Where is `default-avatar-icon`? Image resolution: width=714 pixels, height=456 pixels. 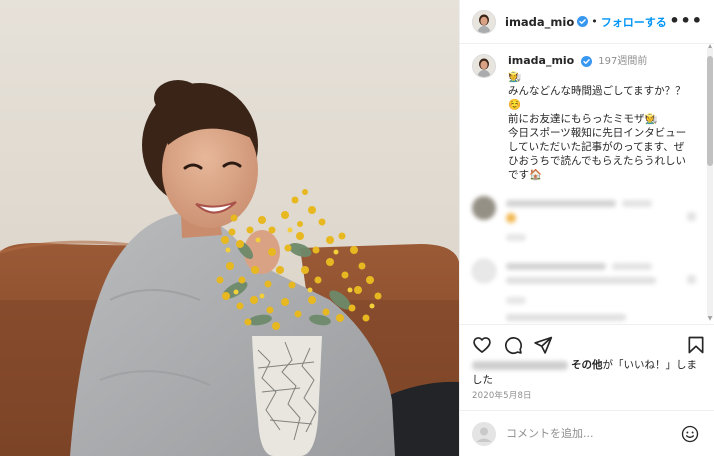 default-avatar-icon is located at coordinates (484, 433).